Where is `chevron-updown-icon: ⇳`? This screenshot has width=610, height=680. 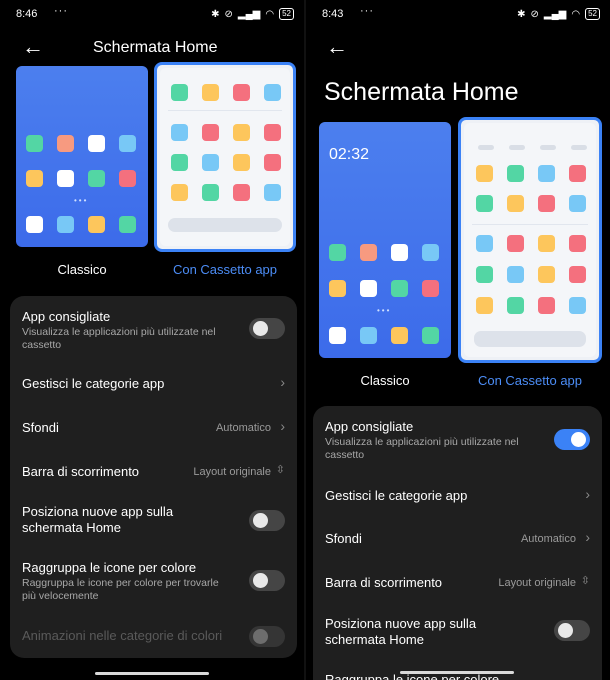
chevron-updown-icon: ⇳ is located at coordinates (280, 470).